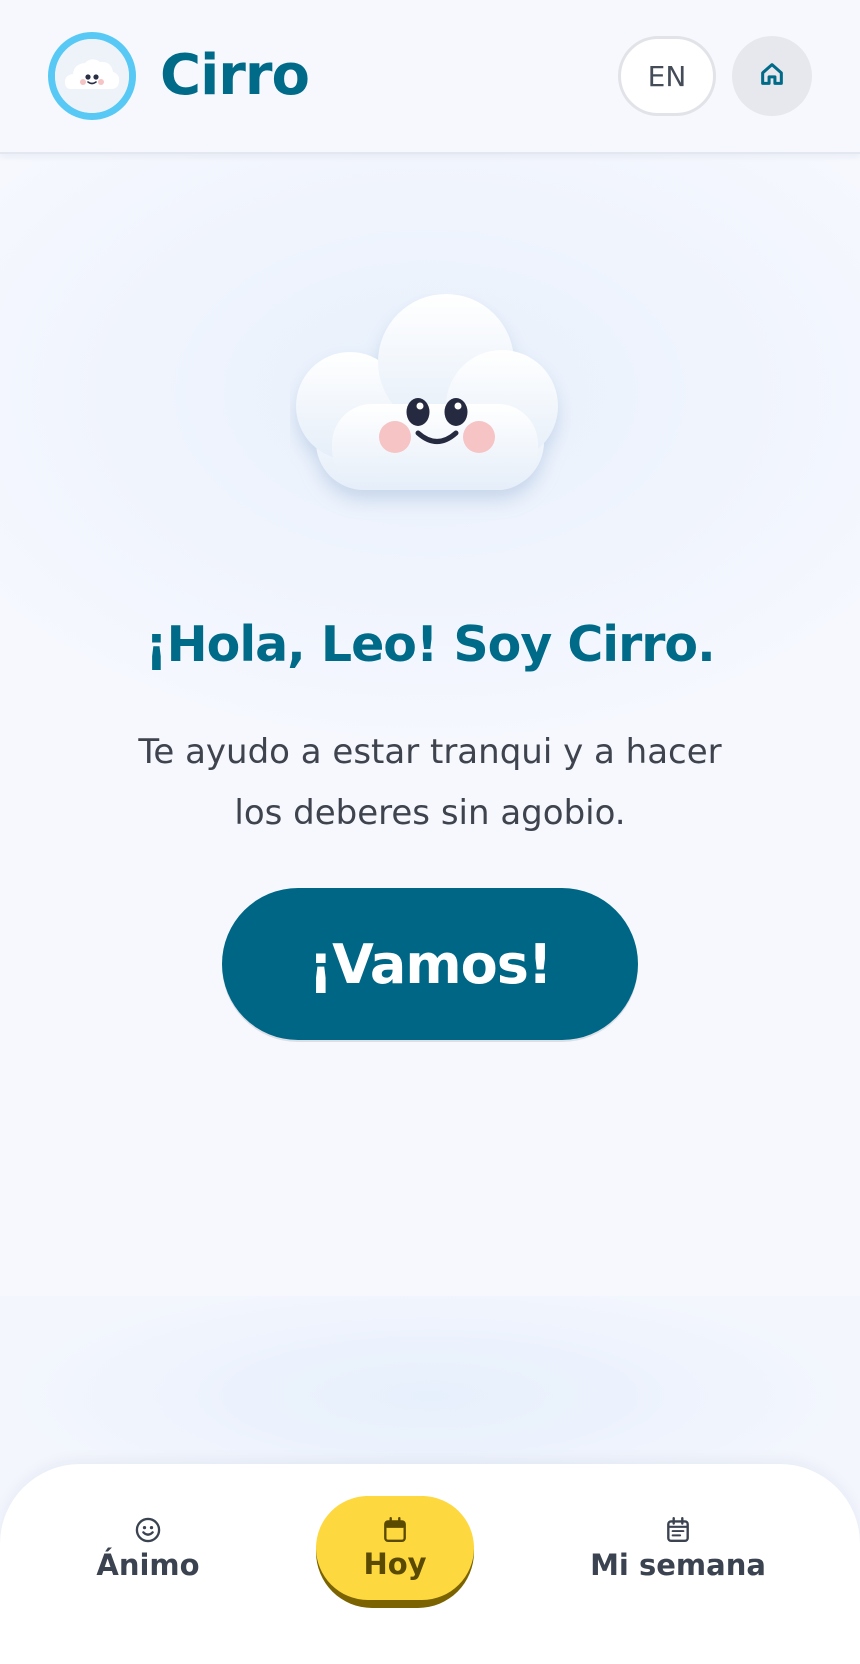 The height and width of the screenshot is (1664, 860). I want to click on greeting-heading: ¡Hola, Leo! Soy Cirro., so click(430, 644).